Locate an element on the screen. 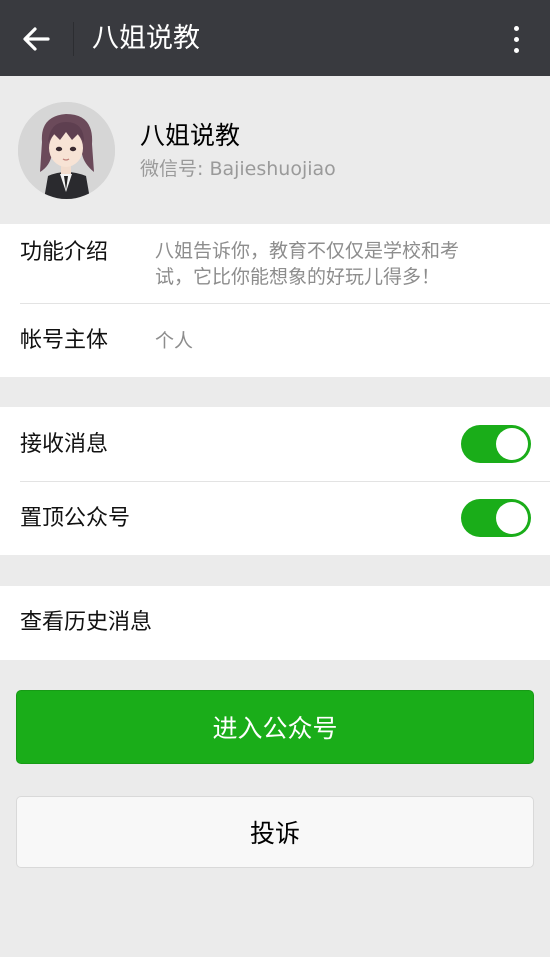  avatar is located at coordinates (66, 150).